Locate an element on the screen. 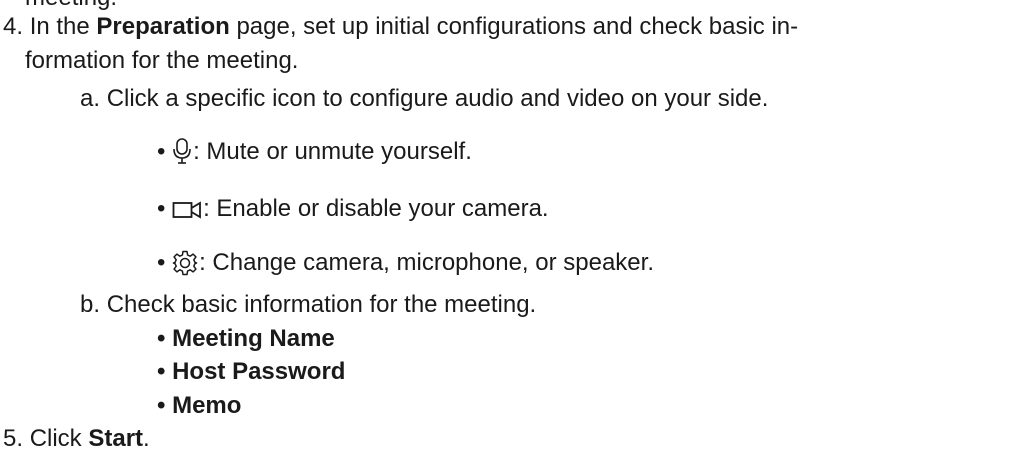 The width and height of the screenshot is (1030, 462). info-item-meeting-name: • Meeting Name is located at coordinates (246, 339).